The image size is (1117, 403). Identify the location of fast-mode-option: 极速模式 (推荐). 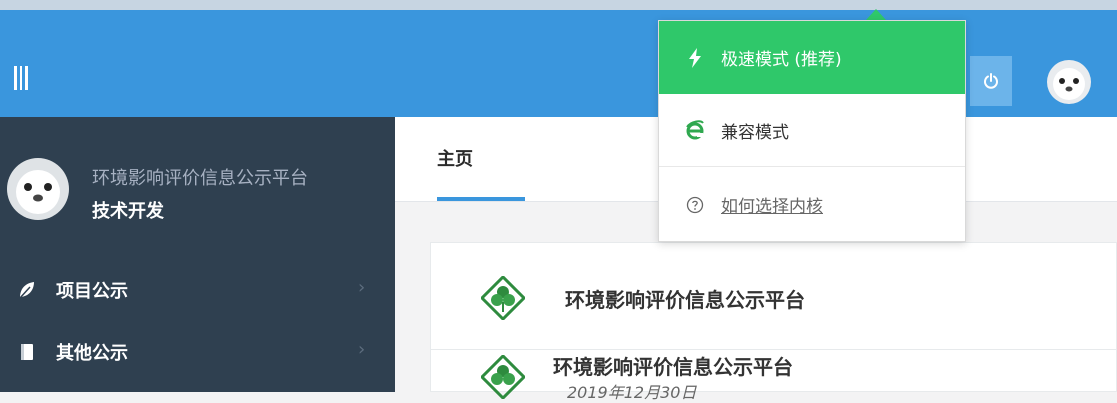
(812, 57).